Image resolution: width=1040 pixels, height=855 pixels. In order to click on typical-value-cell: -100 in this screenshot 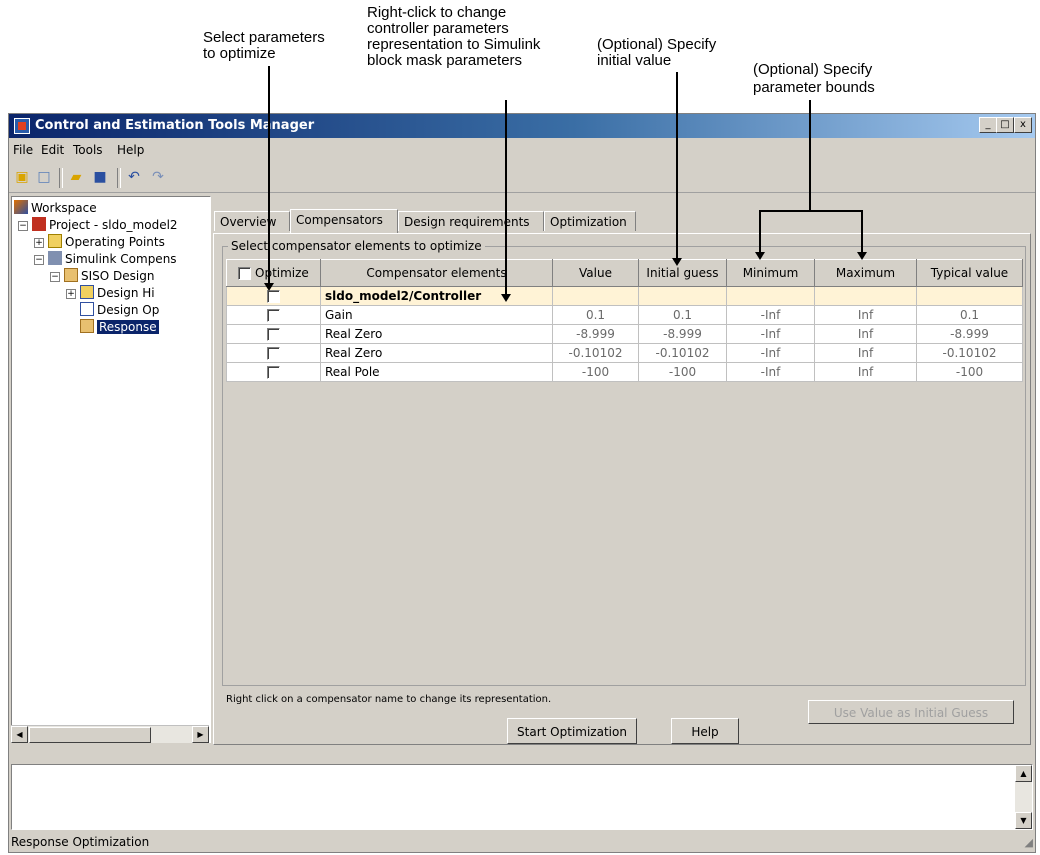, I will do `click(969, 372)`.